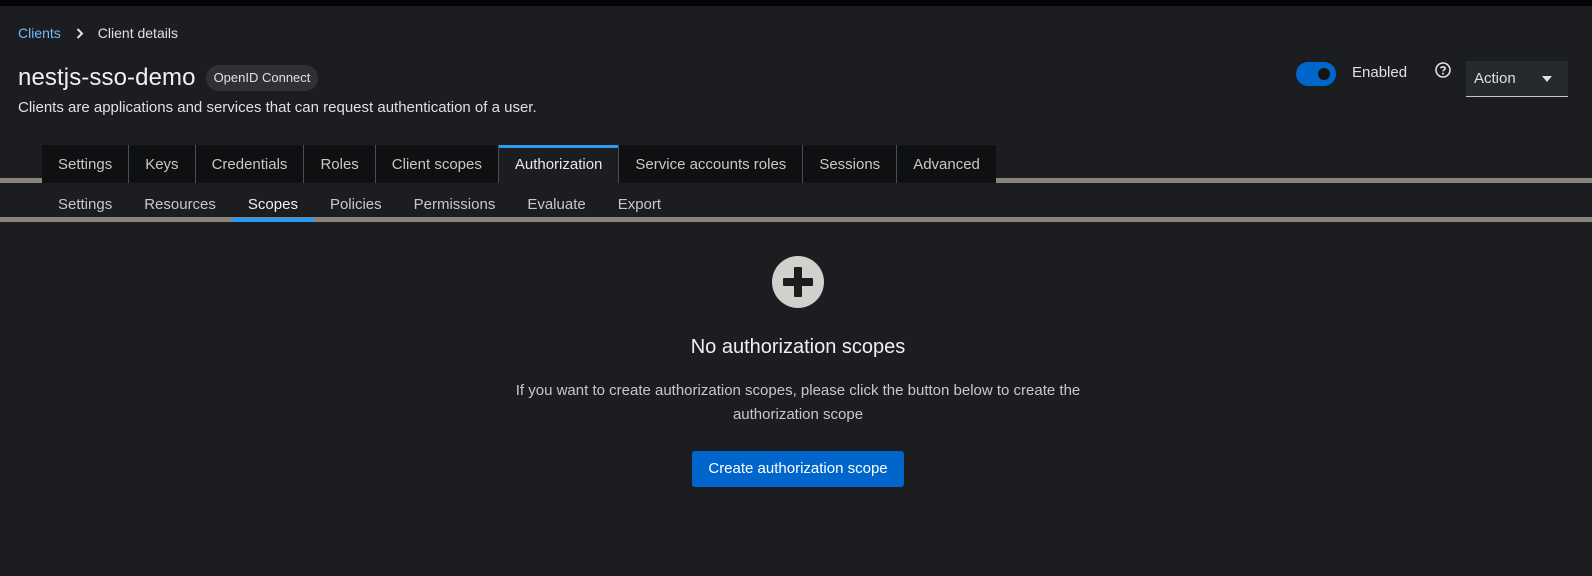 This screenshot has height=576, width=1592. Describe the element at coordinates (162, 164) in the screenshot. I see `tab-keys: Keys` at that location.